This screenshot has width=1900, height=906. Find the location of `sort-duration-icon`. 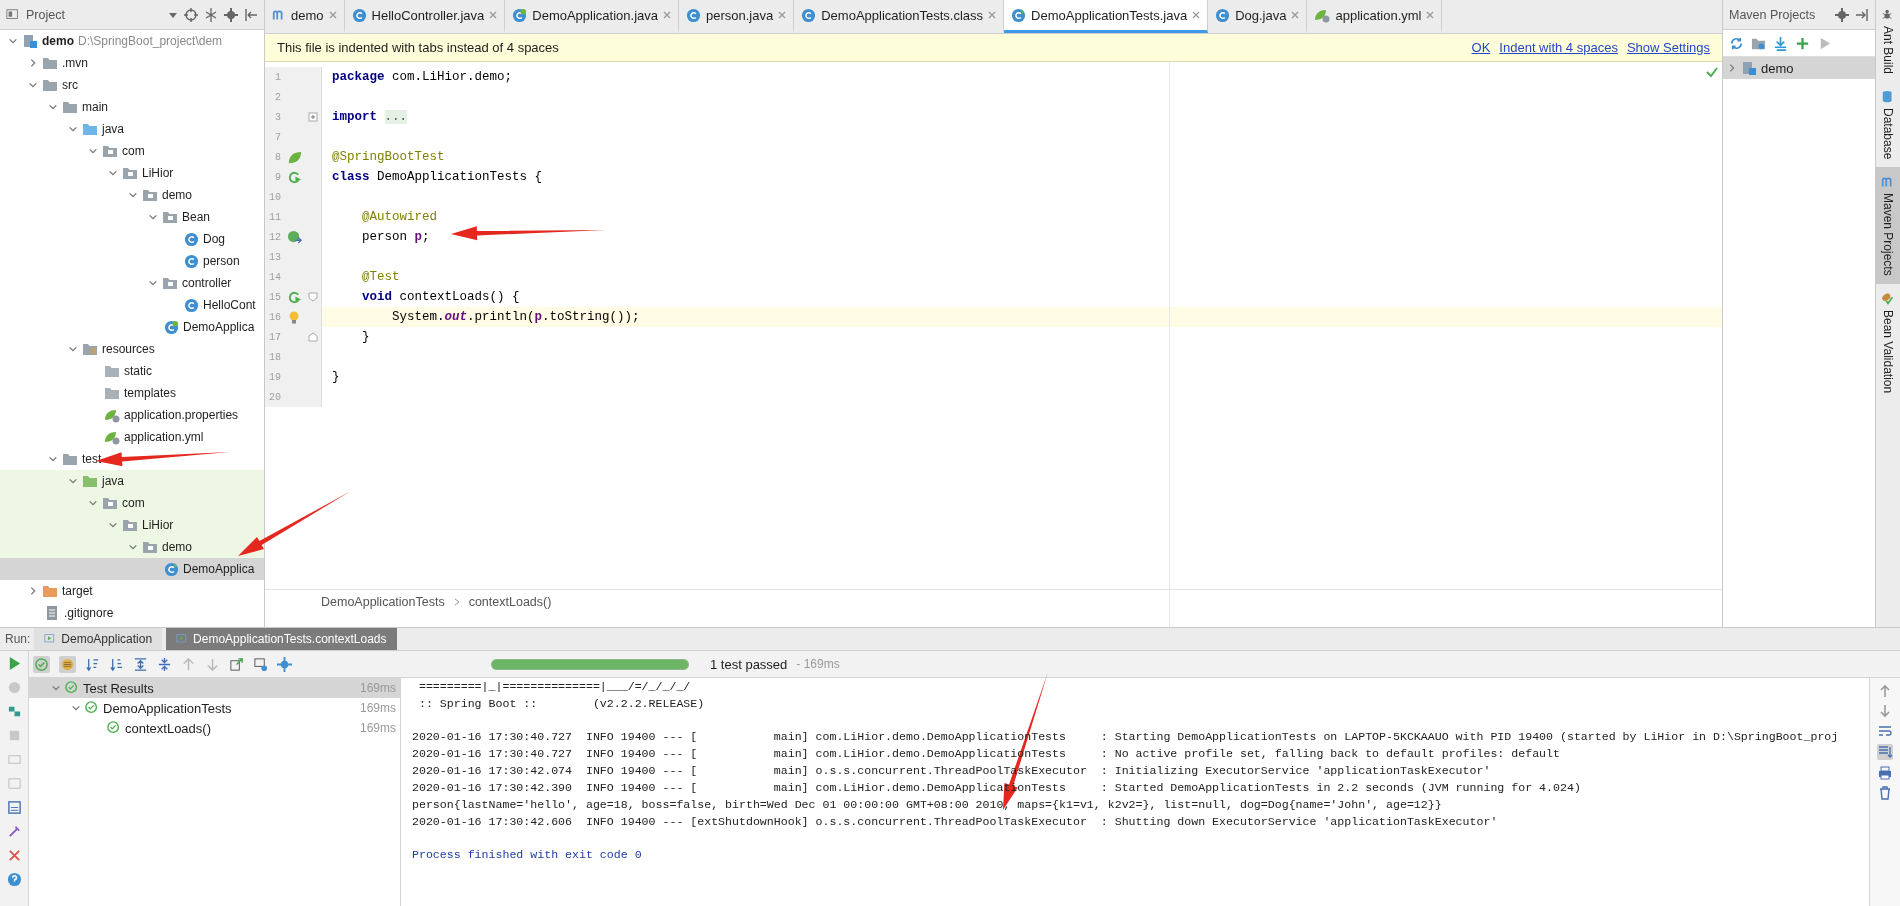

sort-duration-icon is located at coordinates (116, 664).